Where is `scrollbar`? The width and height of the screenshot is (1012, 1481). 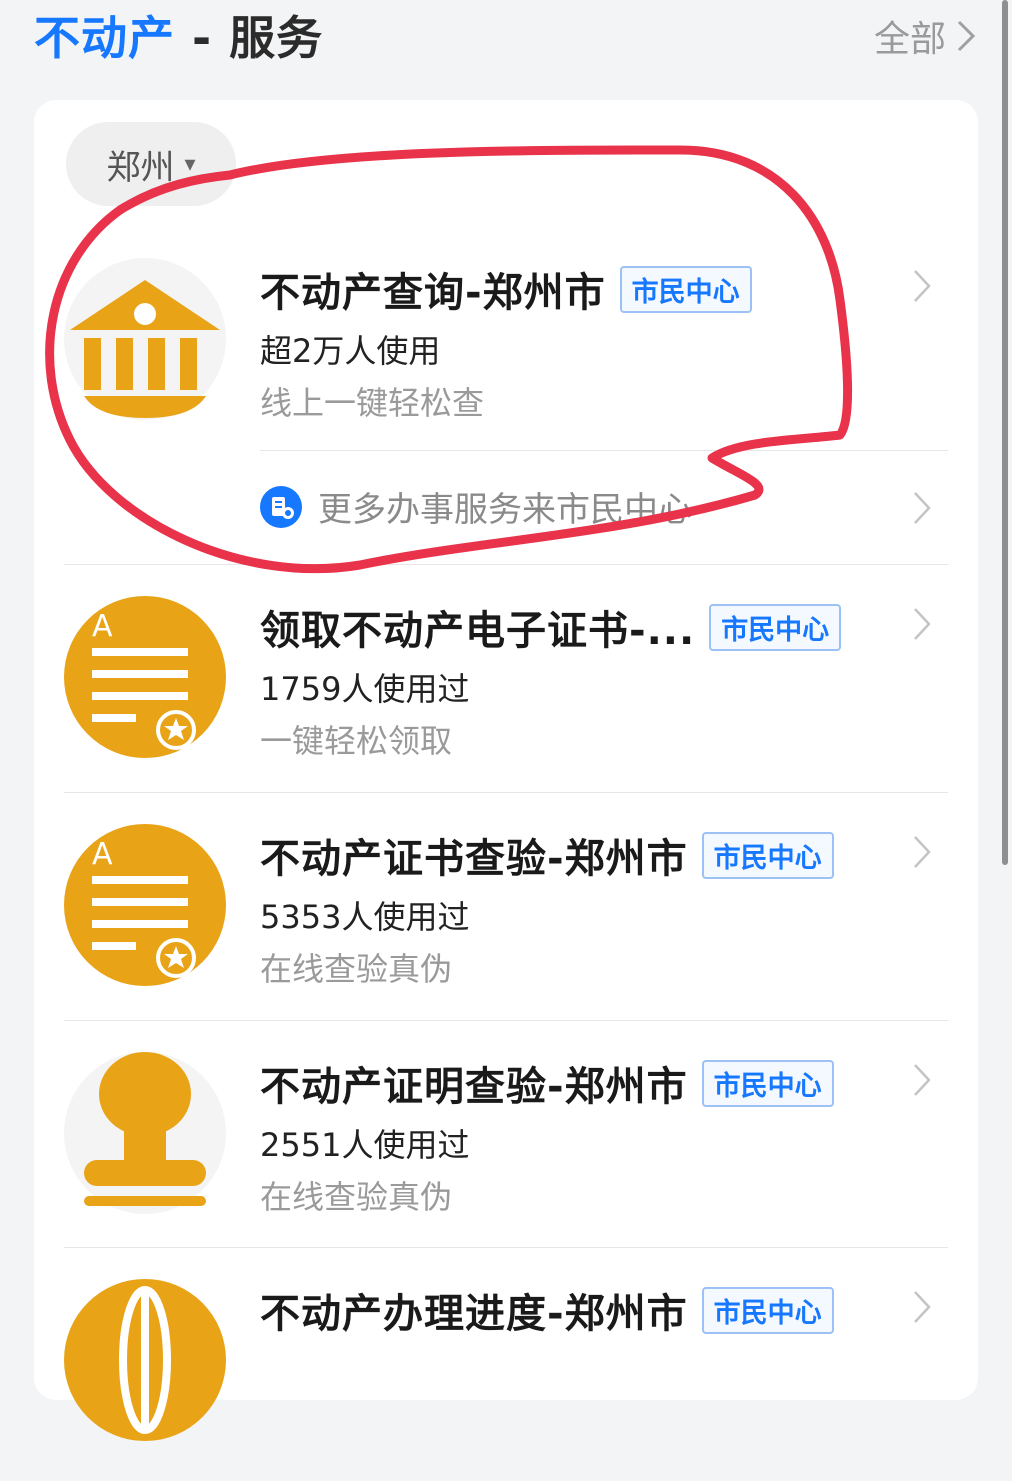
scrollbar is located at coordinates (1005, 432).